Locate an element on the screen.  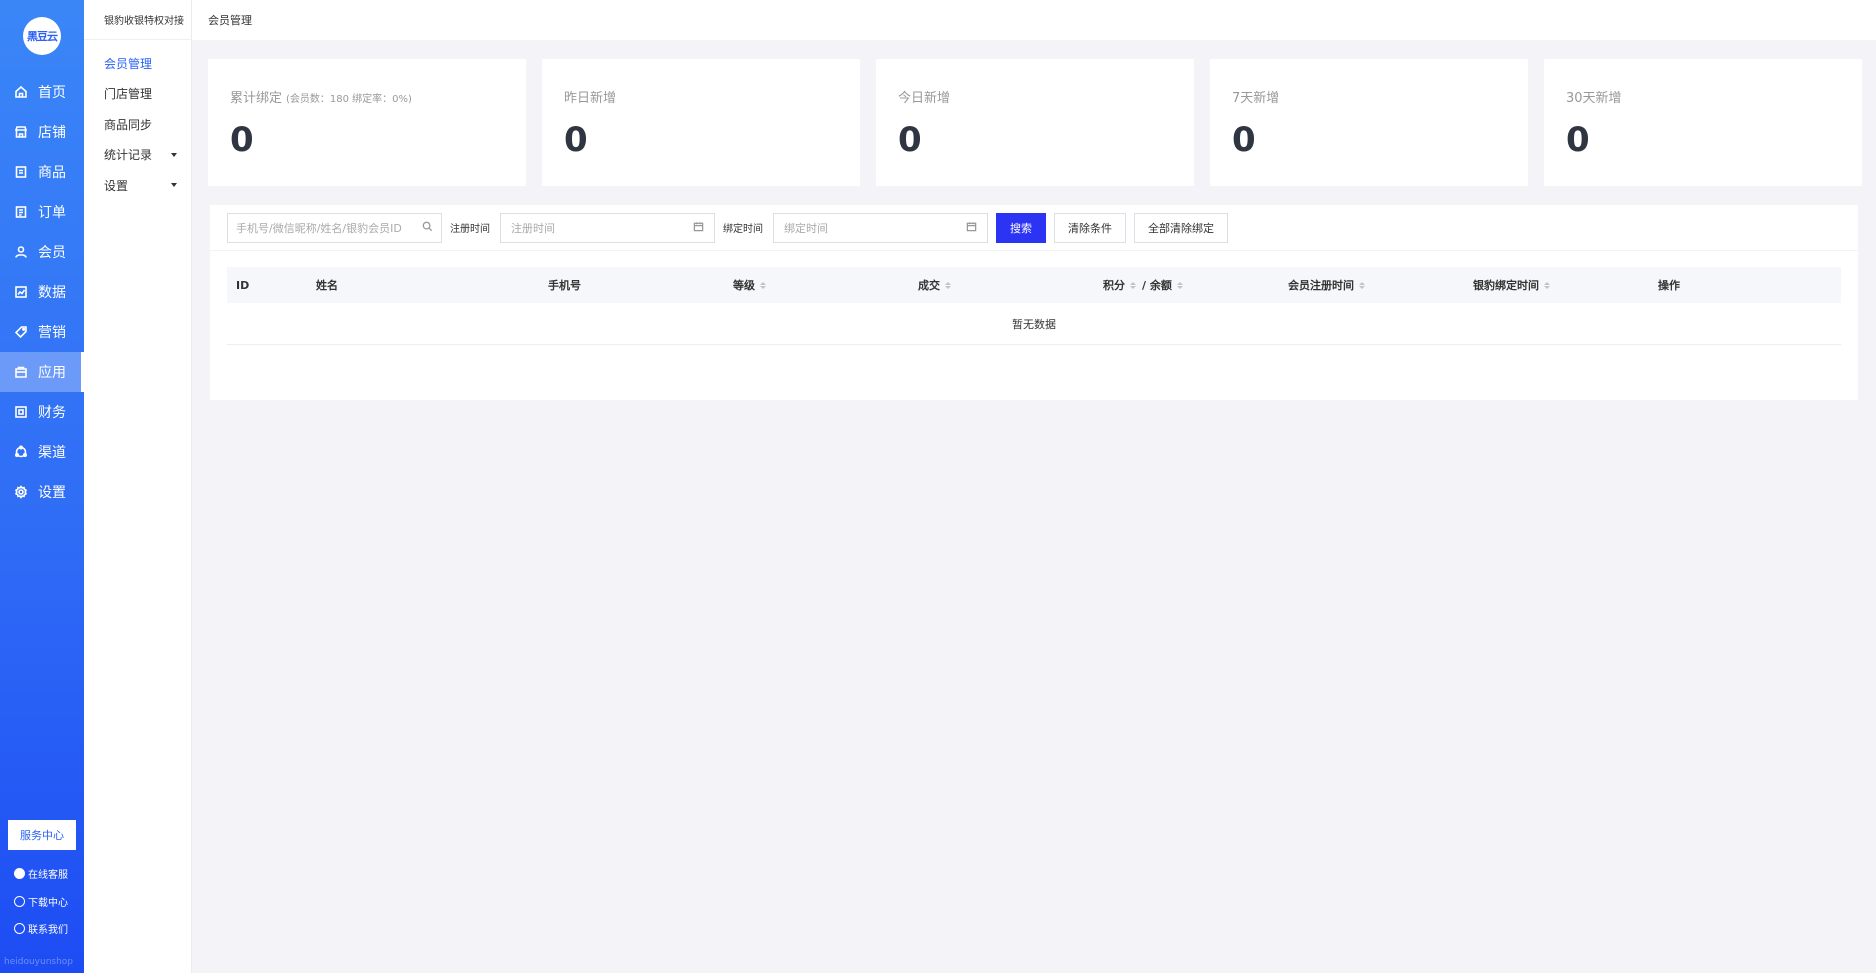
column-header-name: 姓名 is located at coordinates (423, 285).